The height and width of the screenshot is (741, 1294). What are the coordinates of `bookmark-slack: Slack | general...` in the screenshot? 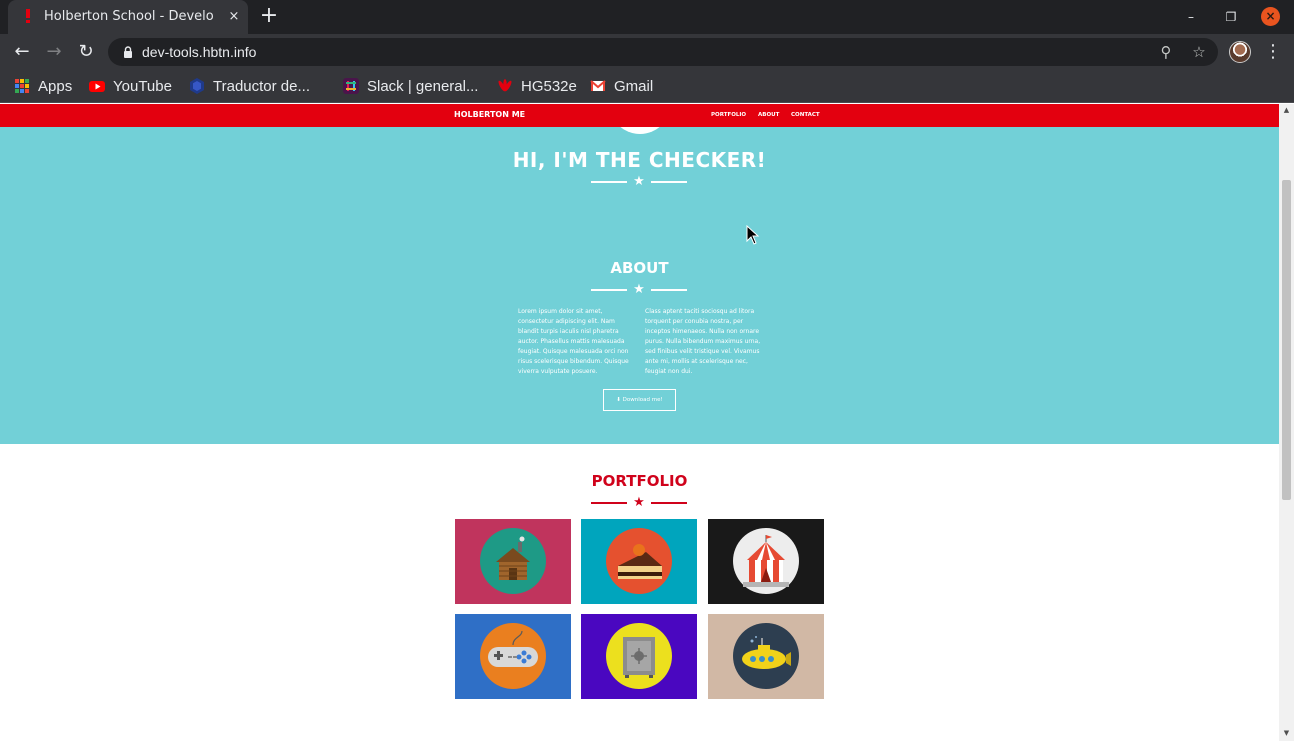 It's located at (410, 86).